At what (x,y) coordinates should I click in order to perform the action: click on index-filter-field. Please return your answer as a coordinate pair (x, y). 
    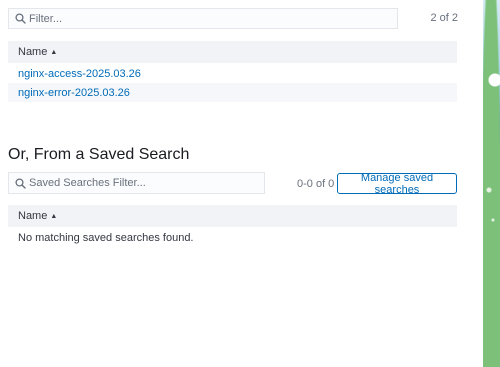
    Looking at the image, I should click on (203, 18).